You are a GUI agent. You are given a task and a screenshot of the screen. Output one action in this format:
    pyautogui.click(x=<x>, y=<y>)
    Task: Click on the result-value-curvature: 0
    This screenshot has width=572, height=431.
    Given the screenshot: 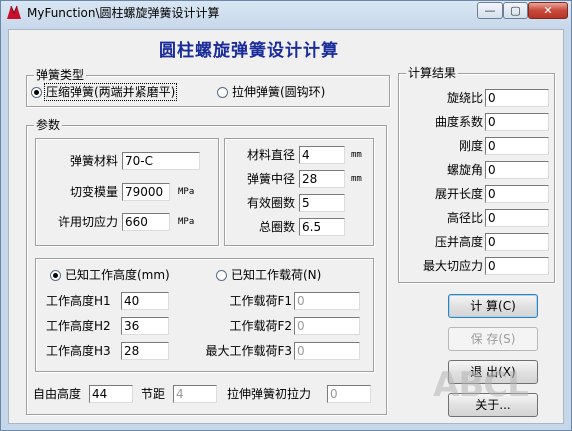 What is the action you would take?
    pyautogui.click(x=517, y=122)
    